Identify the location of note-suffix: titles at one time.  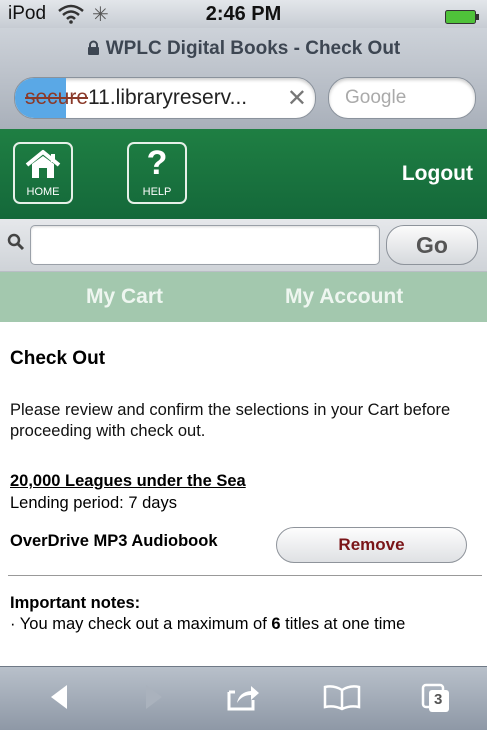
(343, 624).